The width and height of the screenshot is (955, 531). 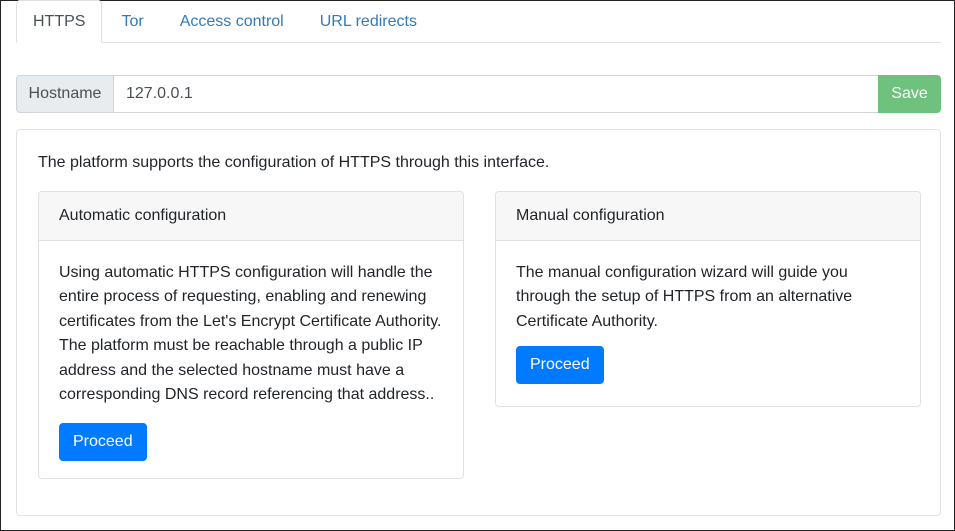 What do you see at coordinates (132, 21) in the screenshot?
I see `tab-tor: Tor` at bounding box center [132, 21].